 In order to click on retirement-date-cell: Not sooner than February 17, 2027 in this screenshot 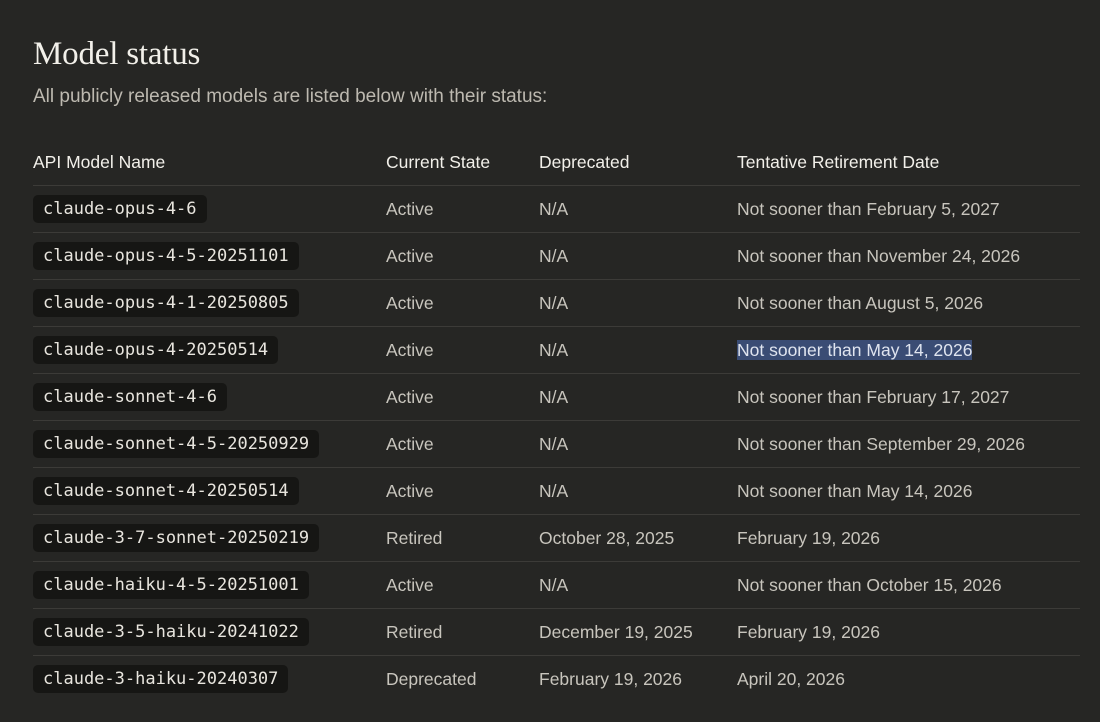, I will do `click(908, 397)`.